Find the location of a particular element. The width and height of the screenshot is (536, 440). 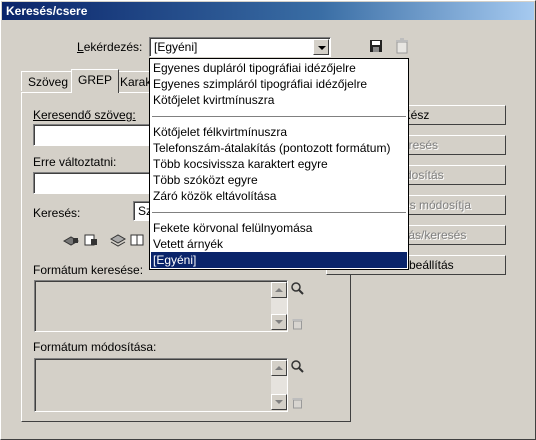

stacked-layers-icon is located at coordinates (118, 240).